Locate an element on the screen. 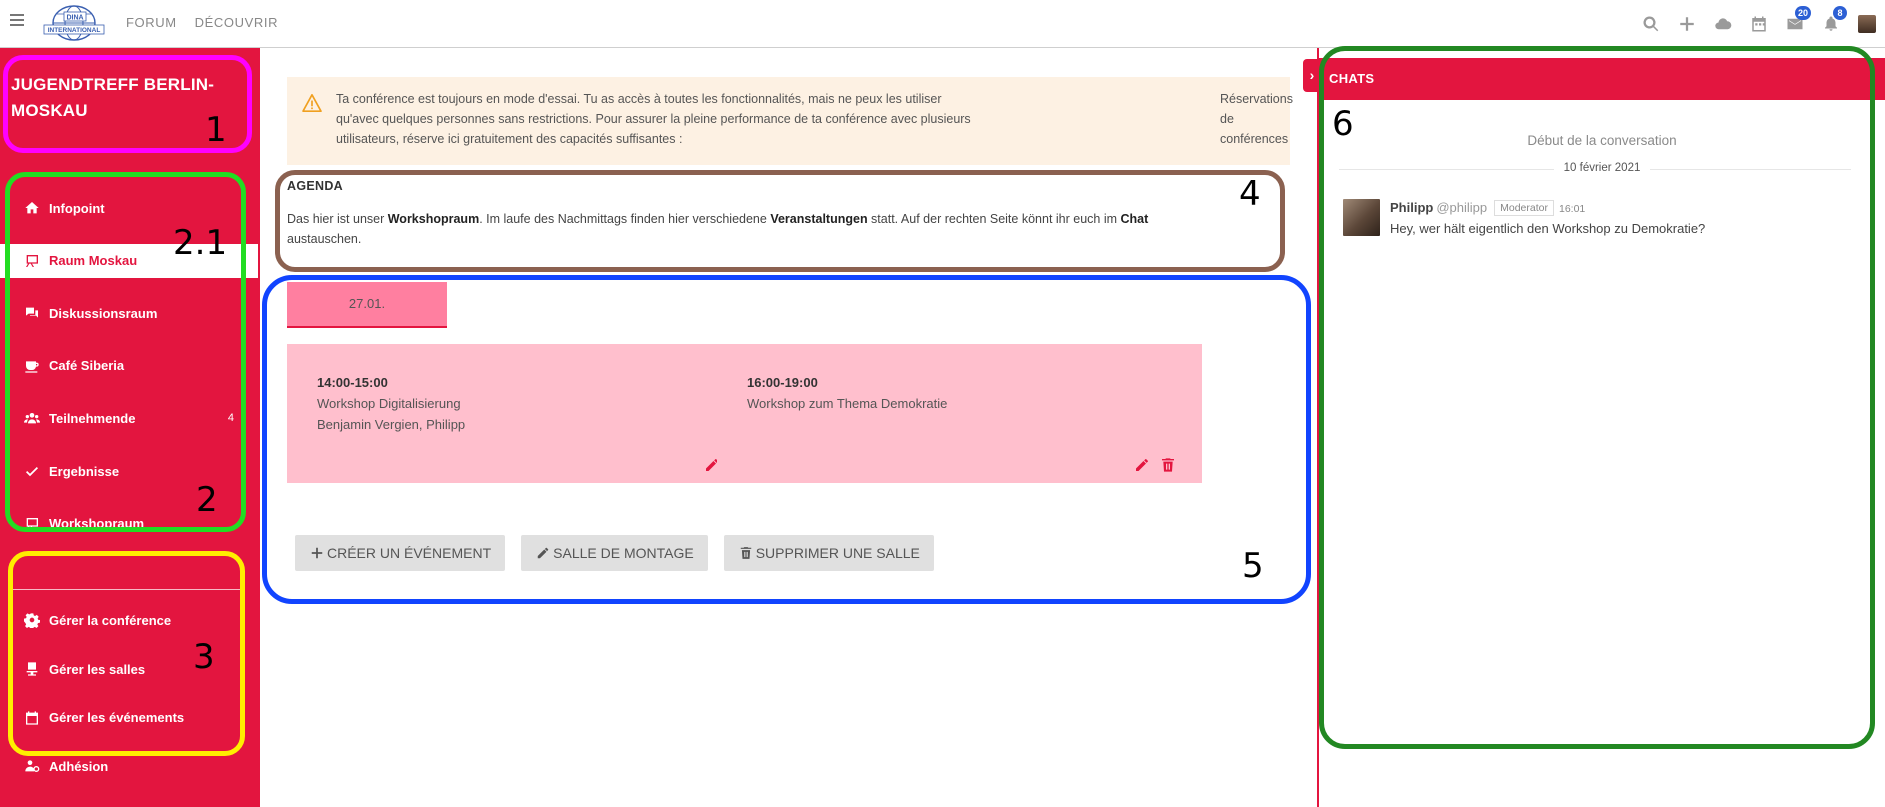 This screenshot has height=807, width=1885. event-people: Benjamin Vergien, Philipp is located at coordinates (391, 424).